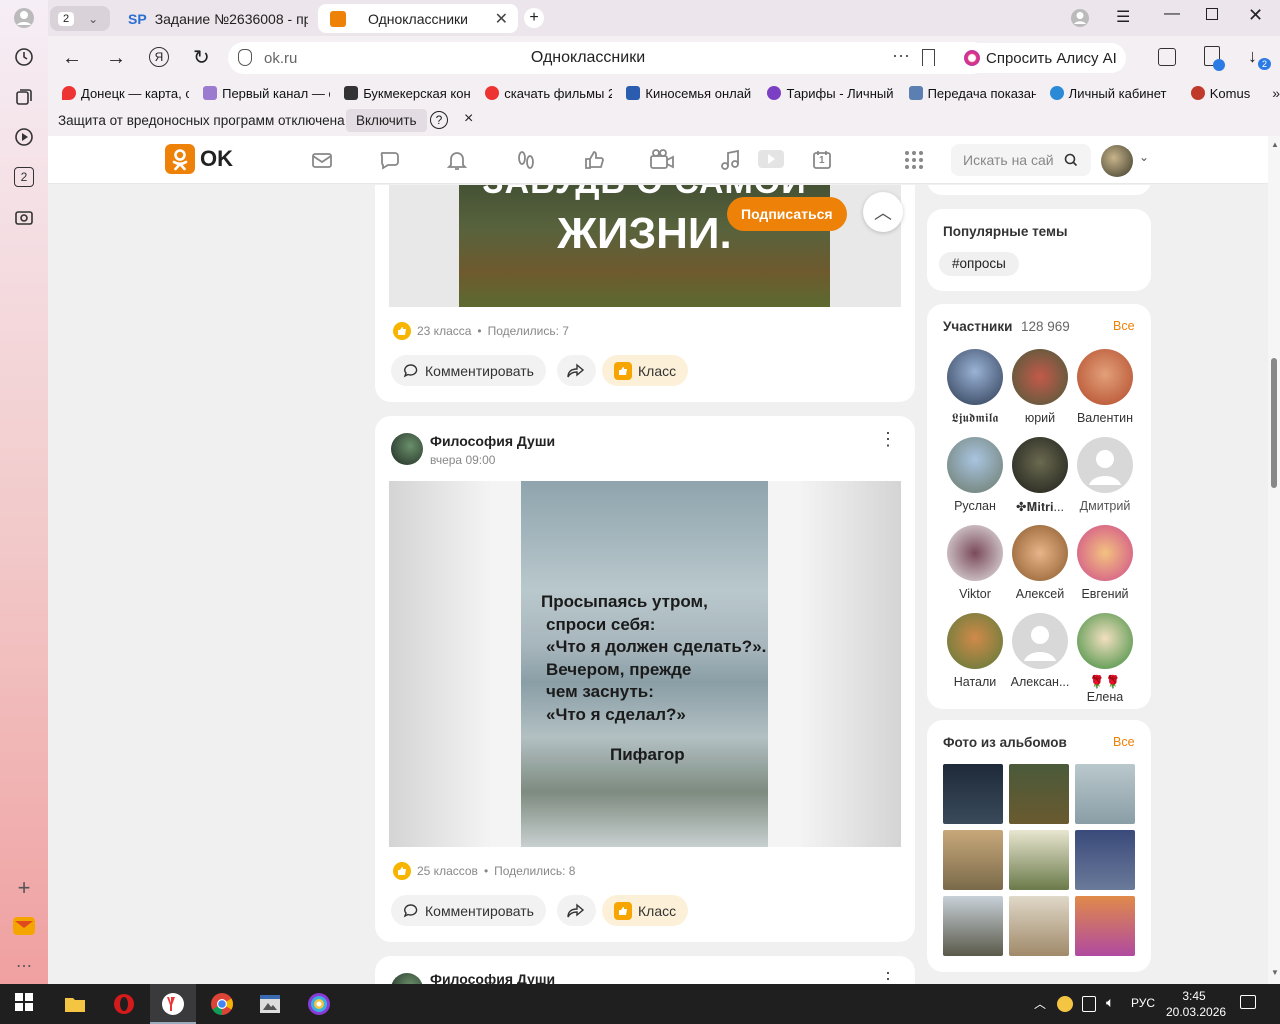 Image resolution: width=1280 pixels, height=1024 pixels. I want to click on tabs-count-icon: 2, so click(24, 177).